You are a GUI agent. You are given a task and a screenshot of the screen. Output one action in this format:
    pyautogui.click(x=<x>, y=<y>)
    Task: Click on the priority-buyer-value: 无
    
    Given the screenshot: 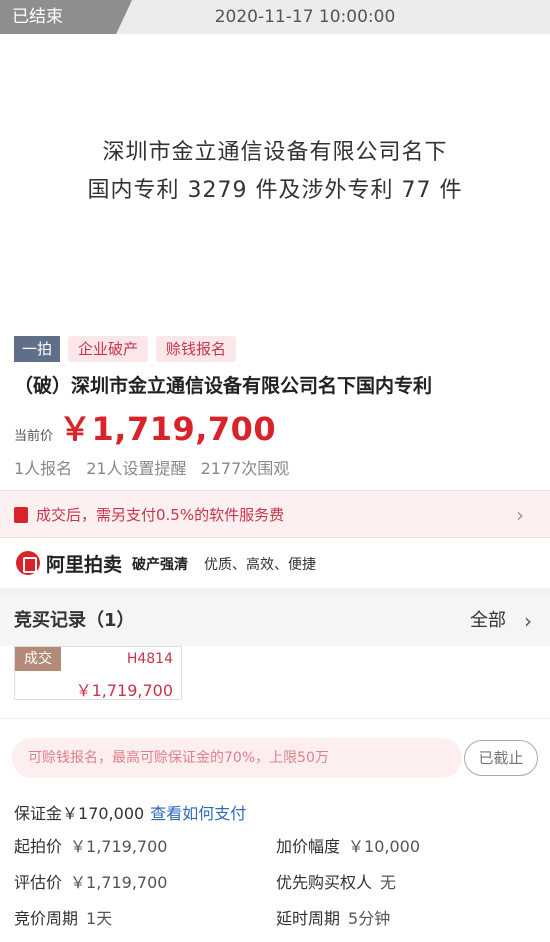 What is the action you would take?
    pyautogui.click(x=388, y=882)
    